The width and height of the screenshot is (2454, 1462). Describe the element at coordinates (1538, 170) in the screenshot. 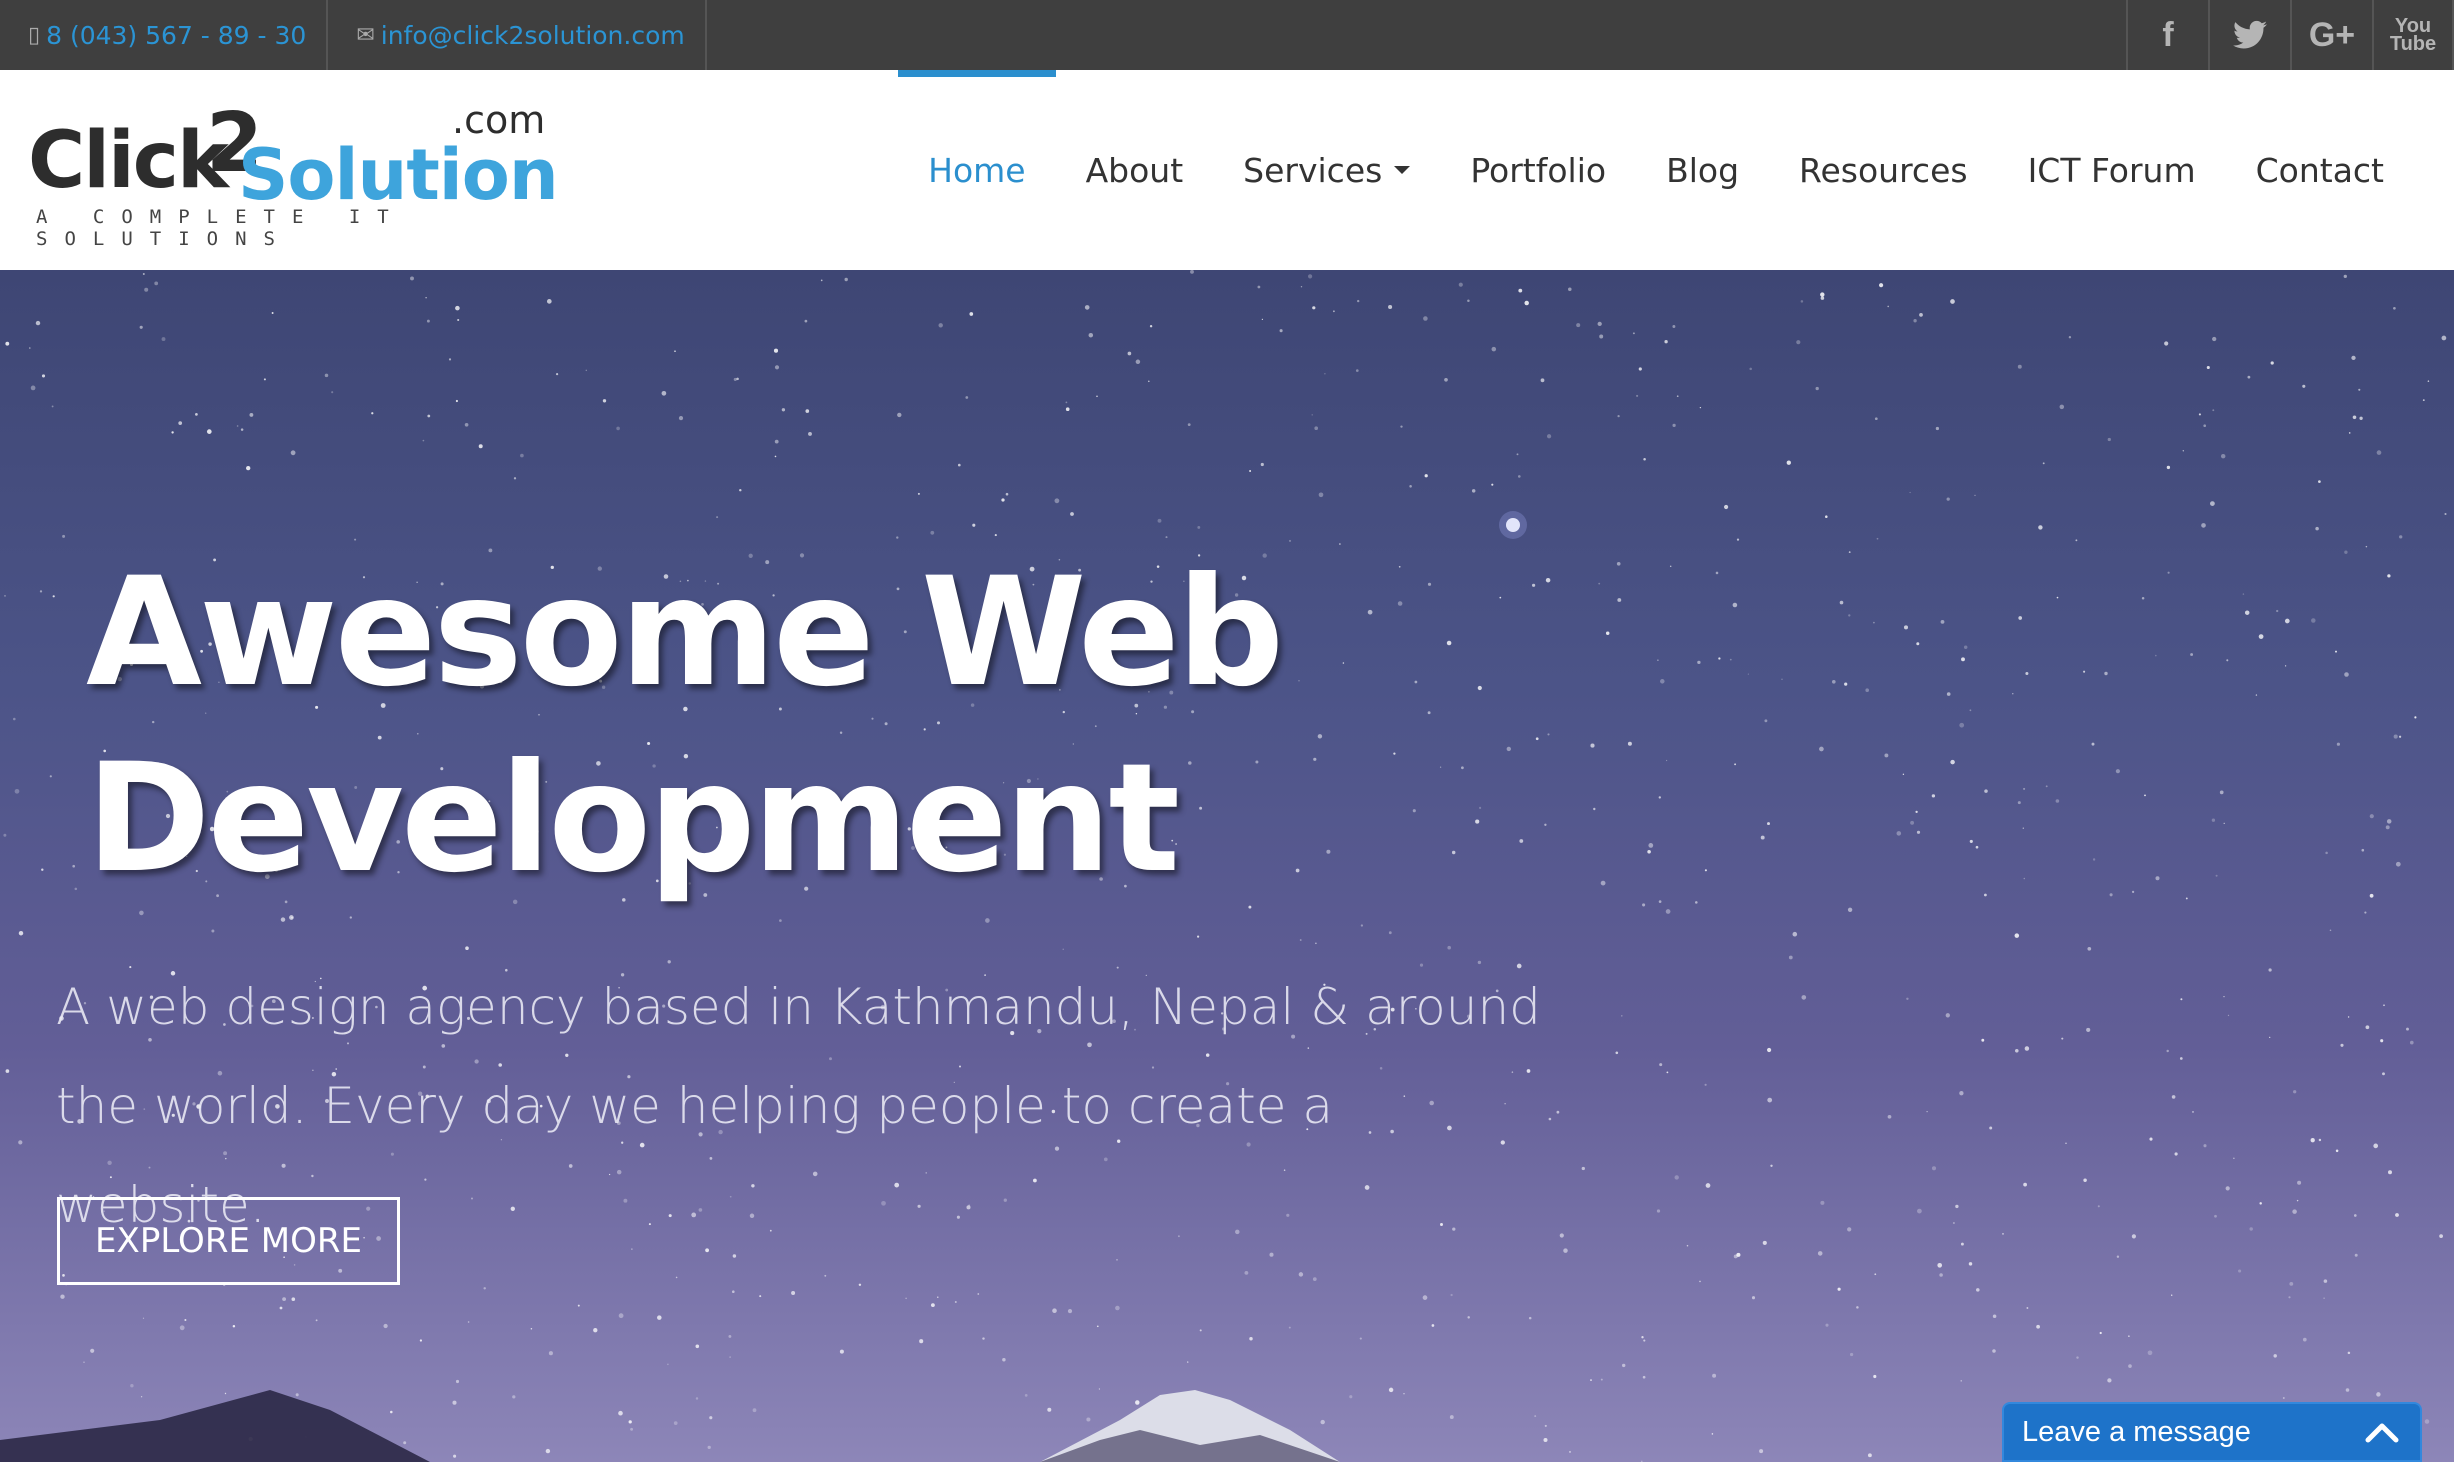

I see `nav-item-portfolio: Portfolio` at that location.